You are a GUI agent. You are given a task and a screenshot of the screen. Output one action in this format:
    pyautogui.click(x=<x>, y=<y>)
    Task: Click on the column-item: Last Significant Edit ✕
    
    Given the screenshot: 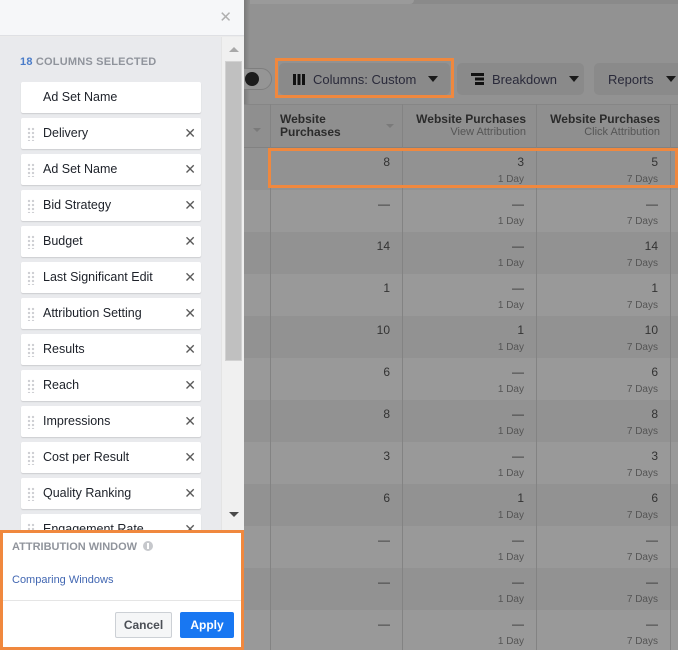 What is the action you would take?
    pyautogui.click(x=111, y=277)
    